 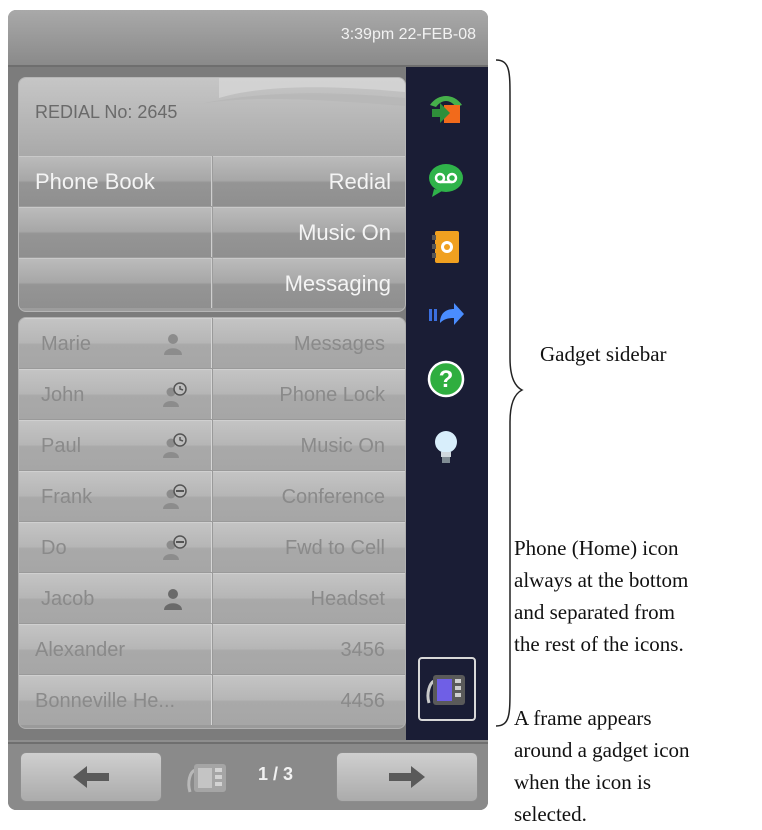 I want to click on redial-button: Redial, so click(x=309, y=181).